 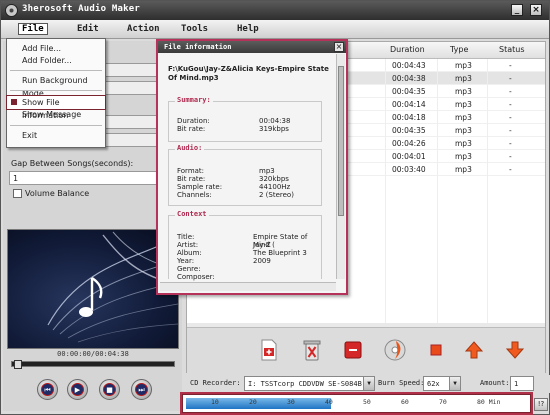 I want to click on menu-tools: Tools, so click(x=194, y=29).